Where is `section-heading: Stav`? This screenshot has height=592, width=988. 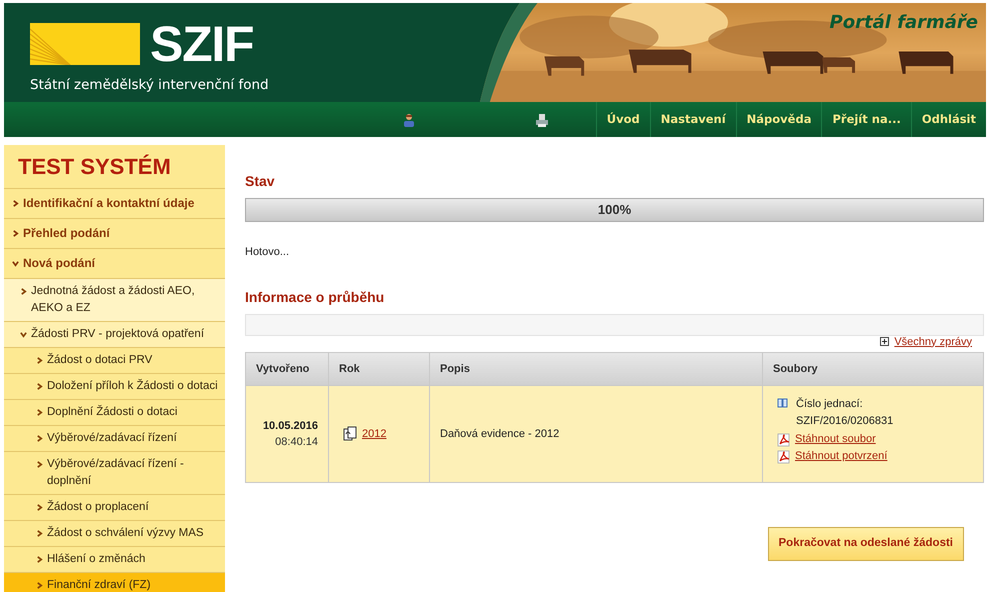
section-heading: Stav is located at coordinates (260, 181).